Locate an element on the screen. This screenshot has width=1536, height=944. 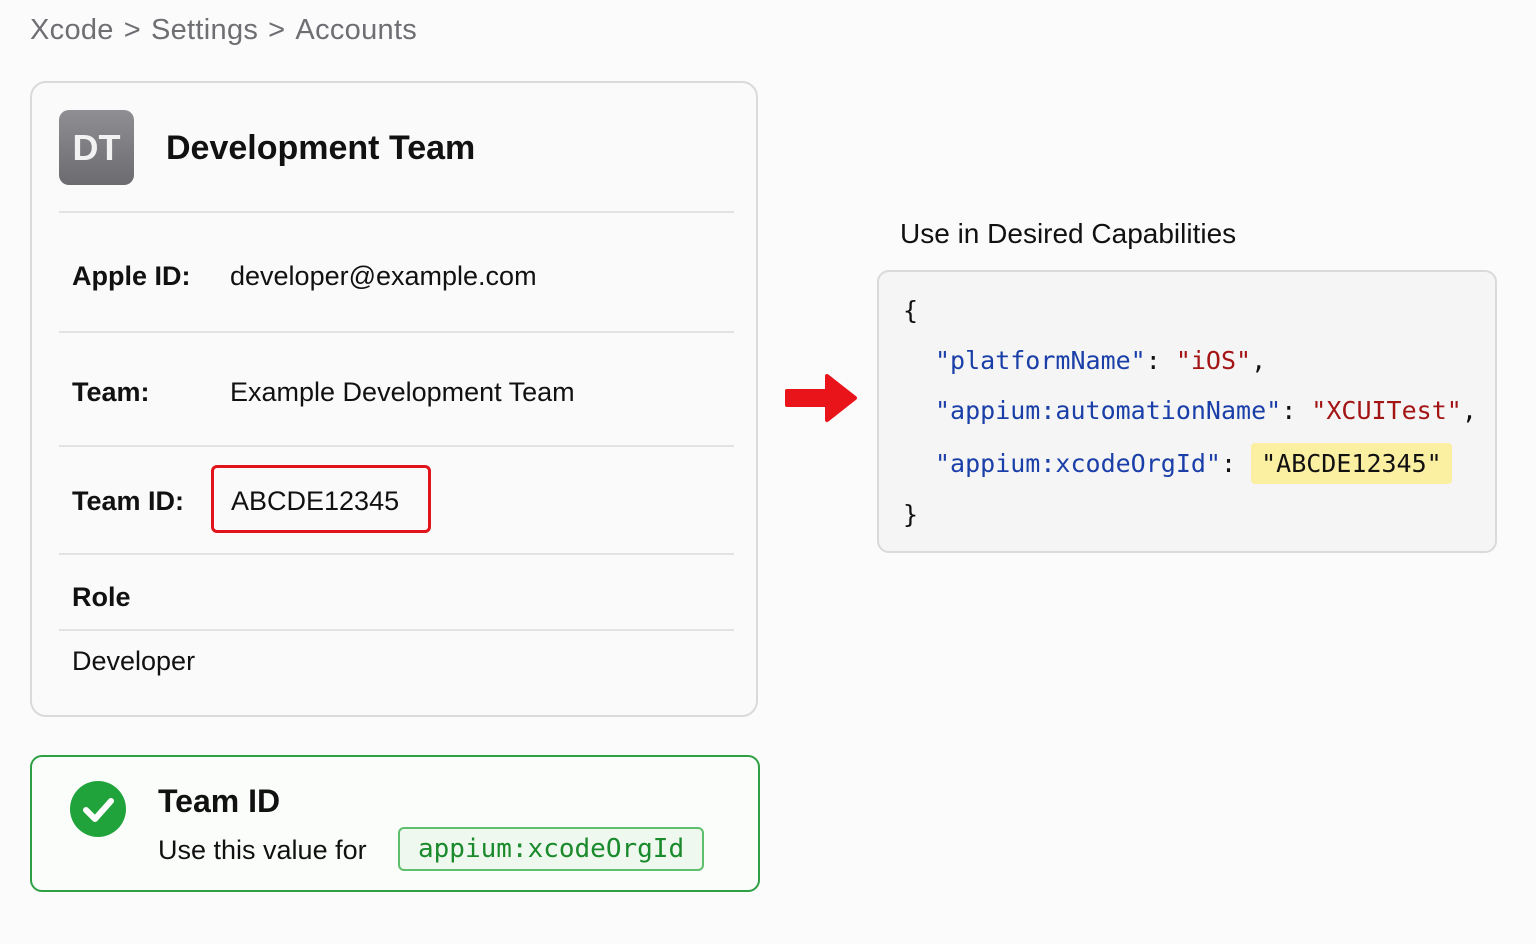
team-name-title: Development Team is located at coordinates (321, 148).